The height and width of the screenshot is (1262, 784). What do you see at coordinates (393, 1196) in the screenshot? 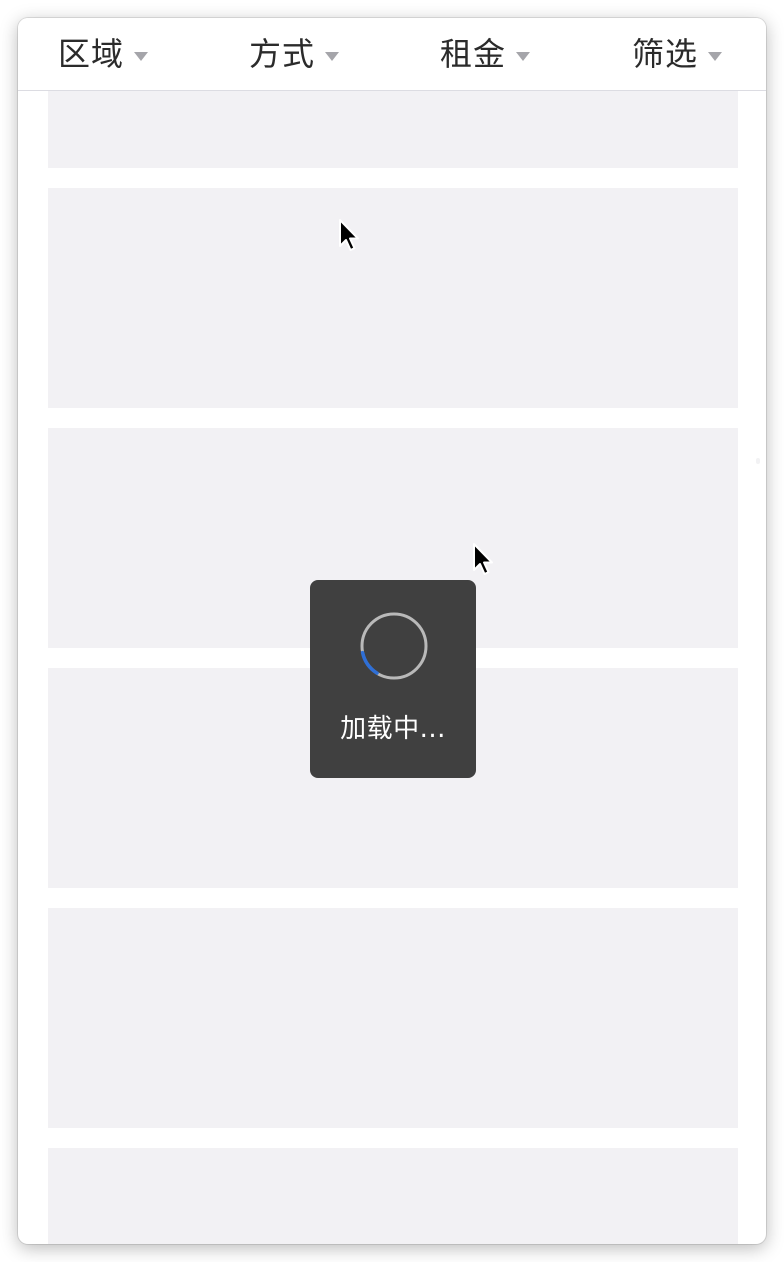
I see `listing-card-placeholder` at bounding box center [393, 1196].